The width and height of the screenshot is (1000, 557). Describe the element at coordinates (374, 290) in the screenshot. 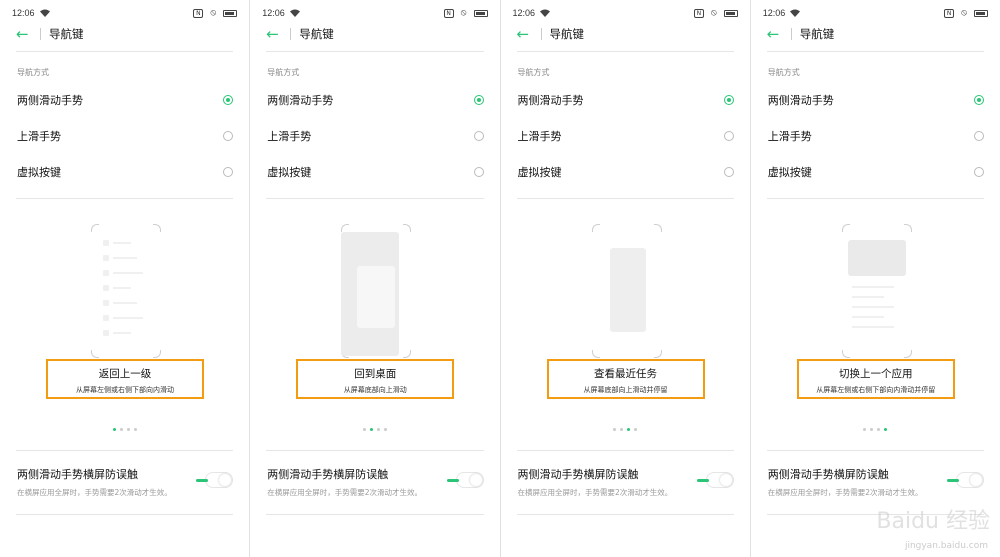

I see `gesture-illustration` at that location.